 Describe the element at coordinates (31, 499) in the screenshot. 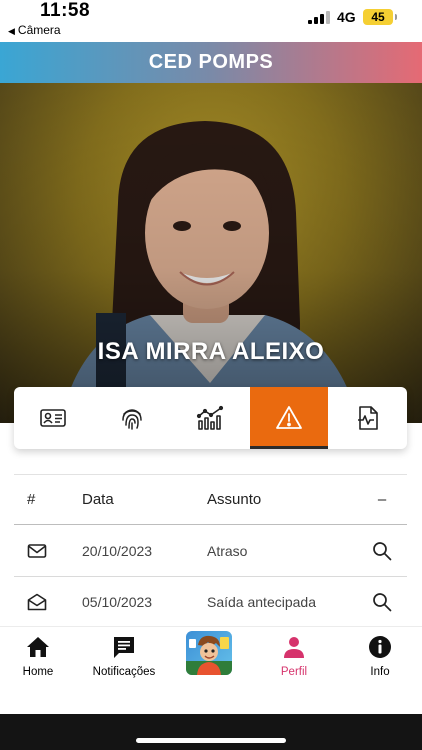

I see `column-header-number: #` at that location.